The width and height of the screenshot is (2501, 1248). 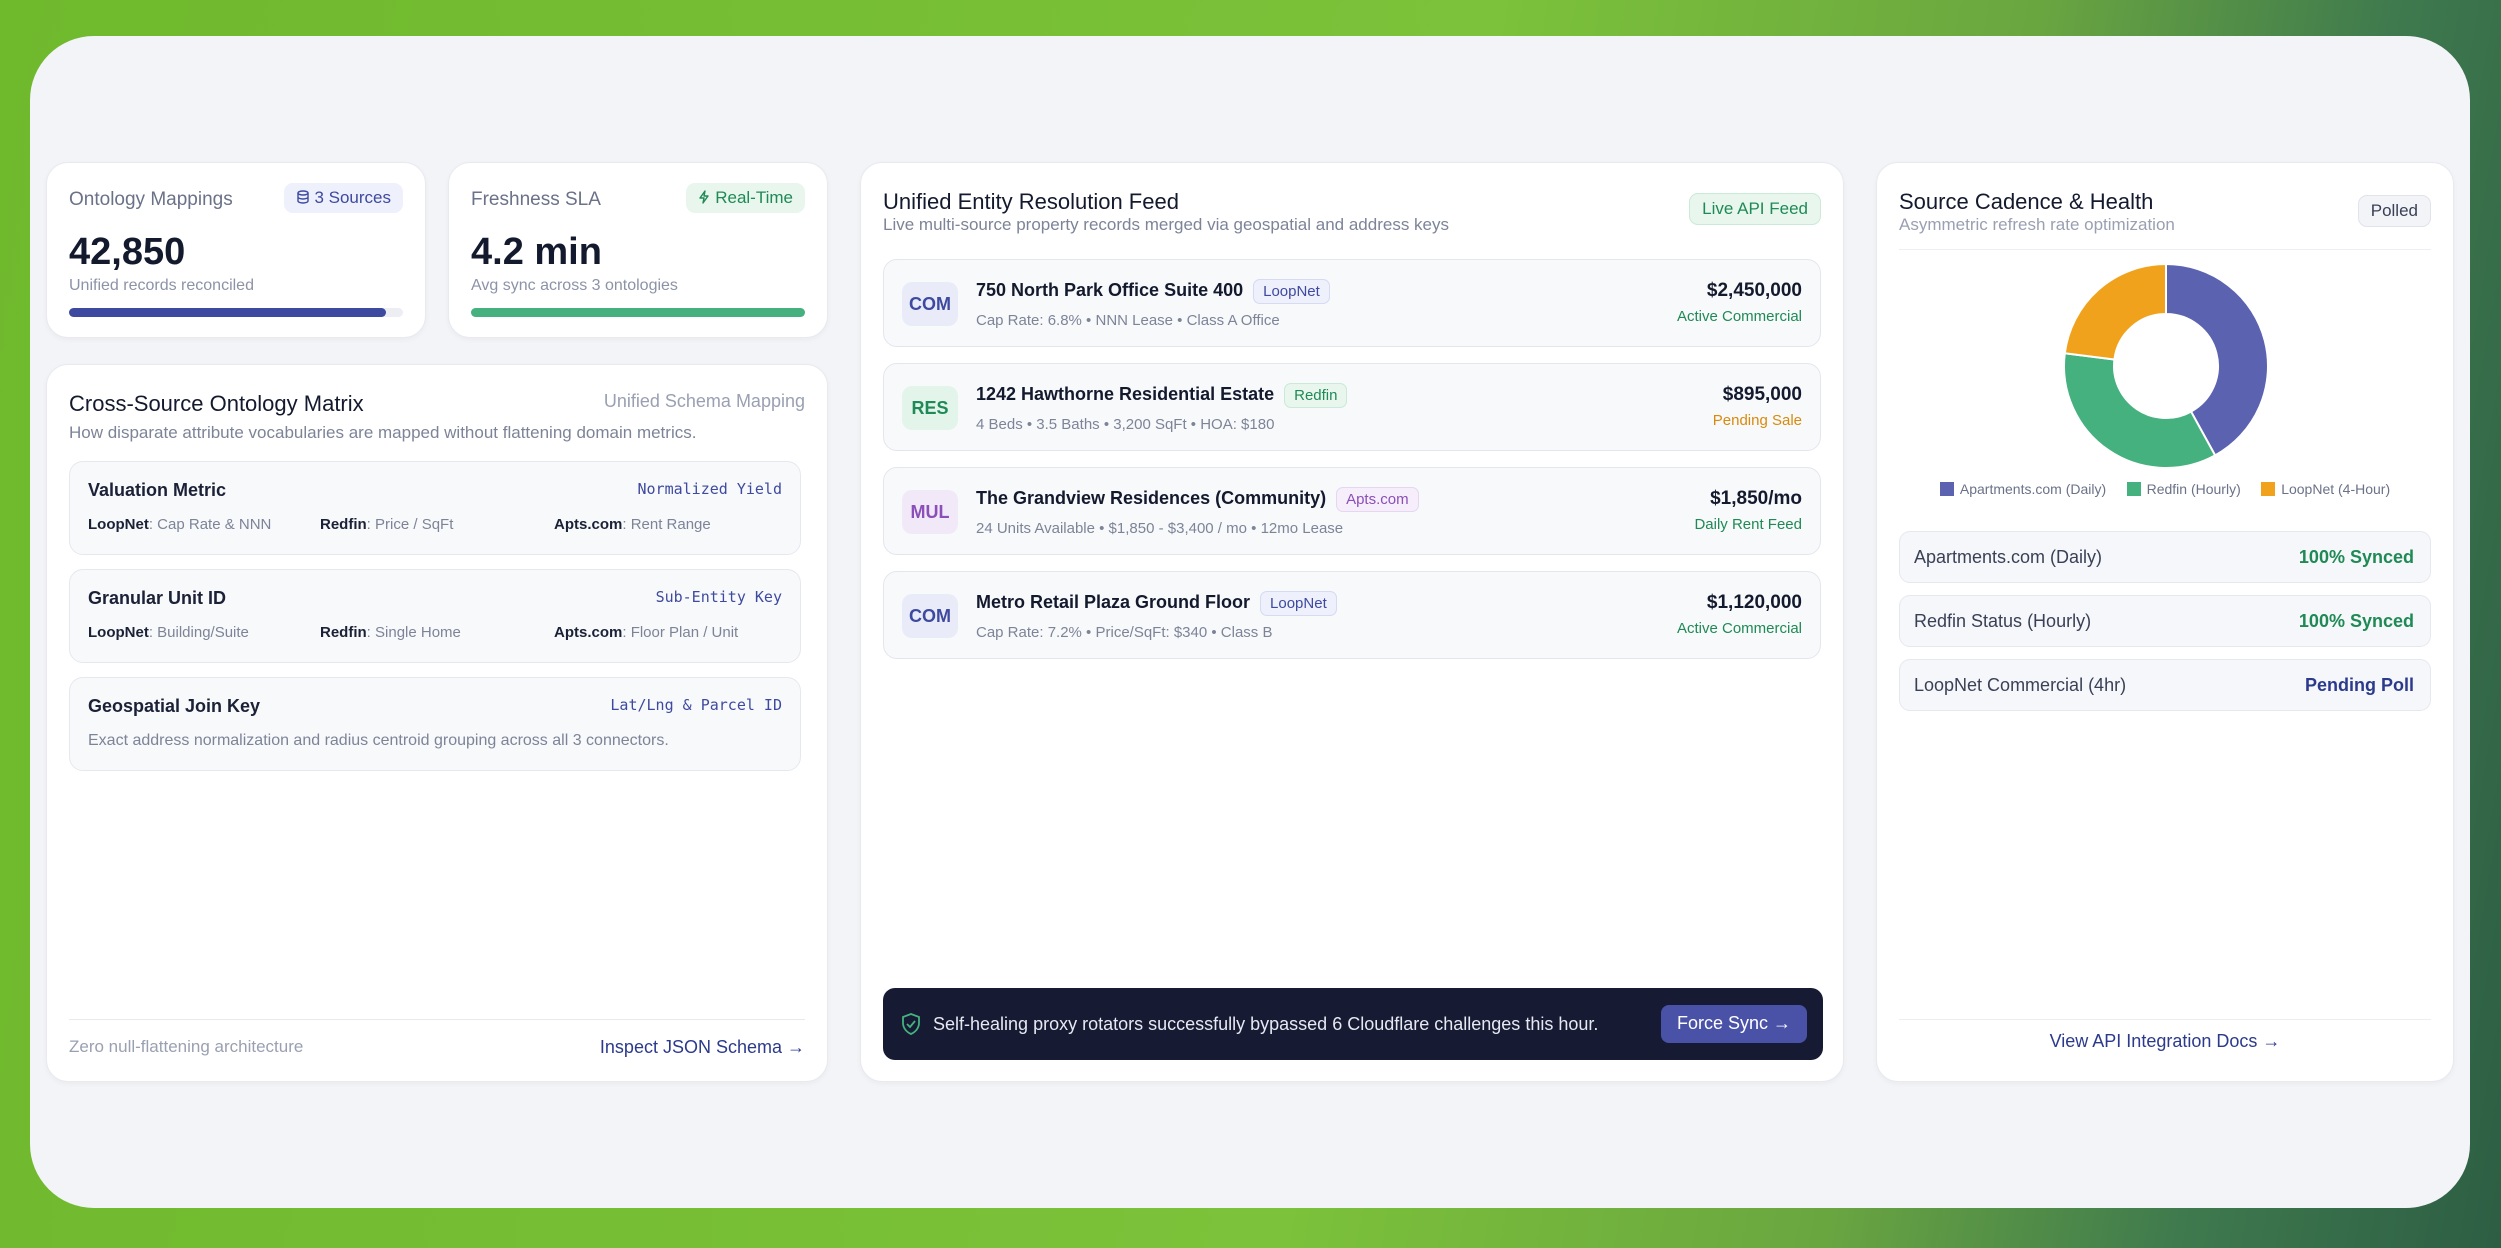 What do you see at coordinates (214, 524) in the screenshot?
I see `field-value: Cap Rate & NNN` at bounding box center [214, 524].